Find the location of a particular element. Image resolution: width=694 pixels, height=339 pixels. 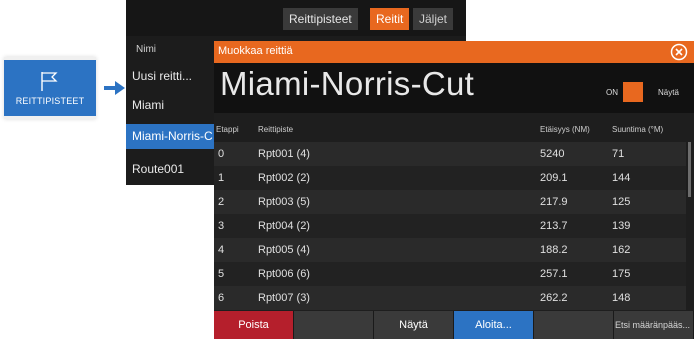

dialog-titlebar: Muokkaa reittiä is located at coordinates (454, 52).